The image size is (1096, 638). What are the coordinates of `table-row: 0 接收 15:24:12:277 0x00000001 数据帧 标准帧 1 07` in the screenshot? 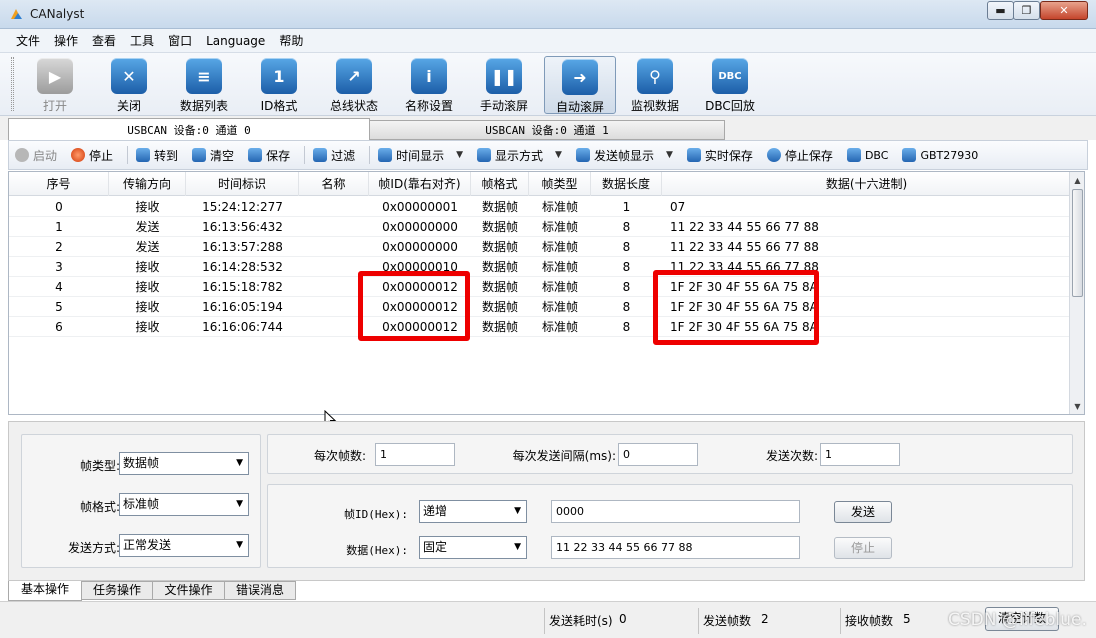 It's located at (540, 207).